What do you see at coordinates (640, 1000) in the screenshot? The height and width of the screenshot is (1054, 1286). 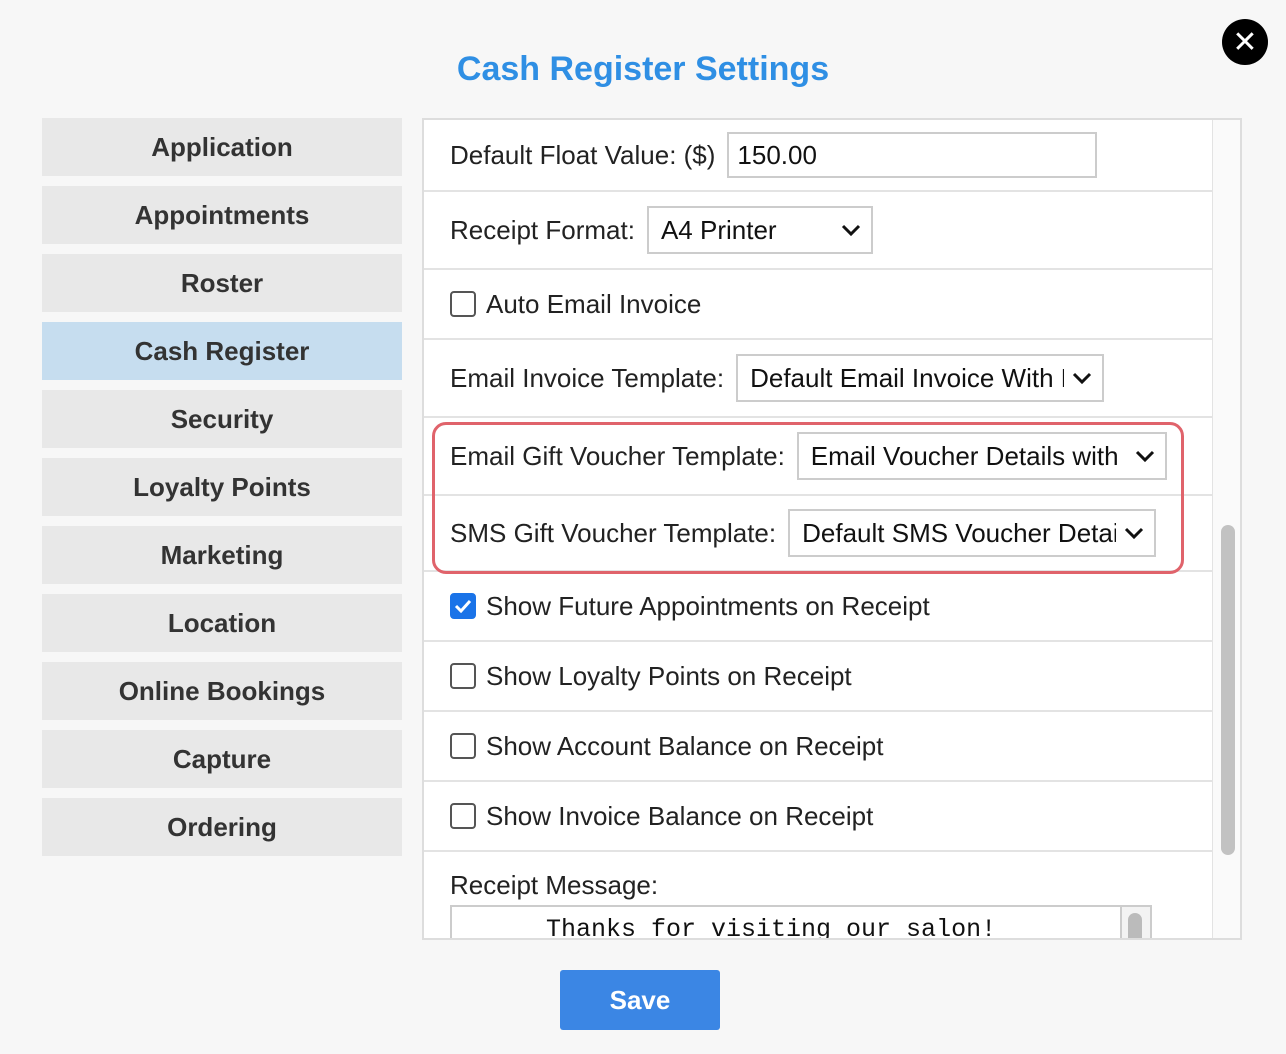 I see `save-button: Save` at bounding box center [640, 1000].